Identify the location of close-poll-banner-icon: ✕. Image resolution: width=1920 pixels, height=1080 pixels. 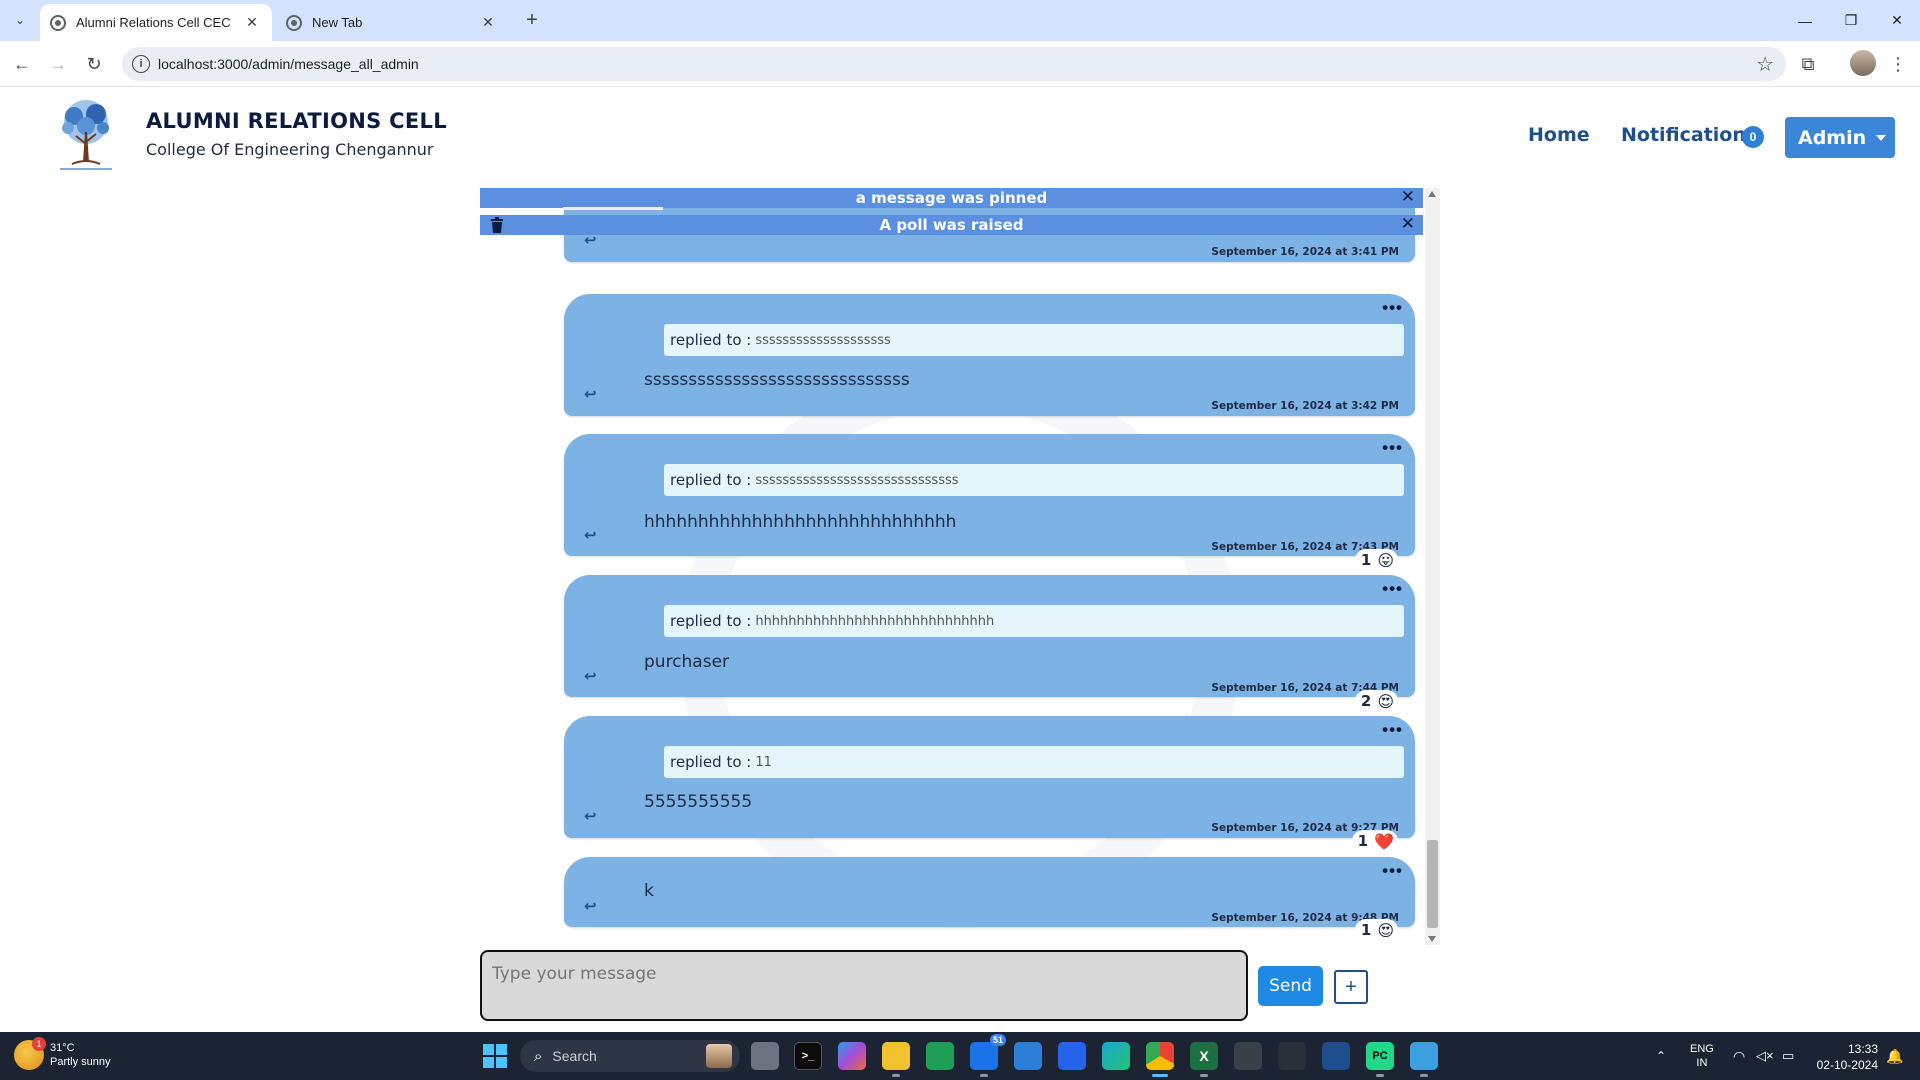
(1408, 224).